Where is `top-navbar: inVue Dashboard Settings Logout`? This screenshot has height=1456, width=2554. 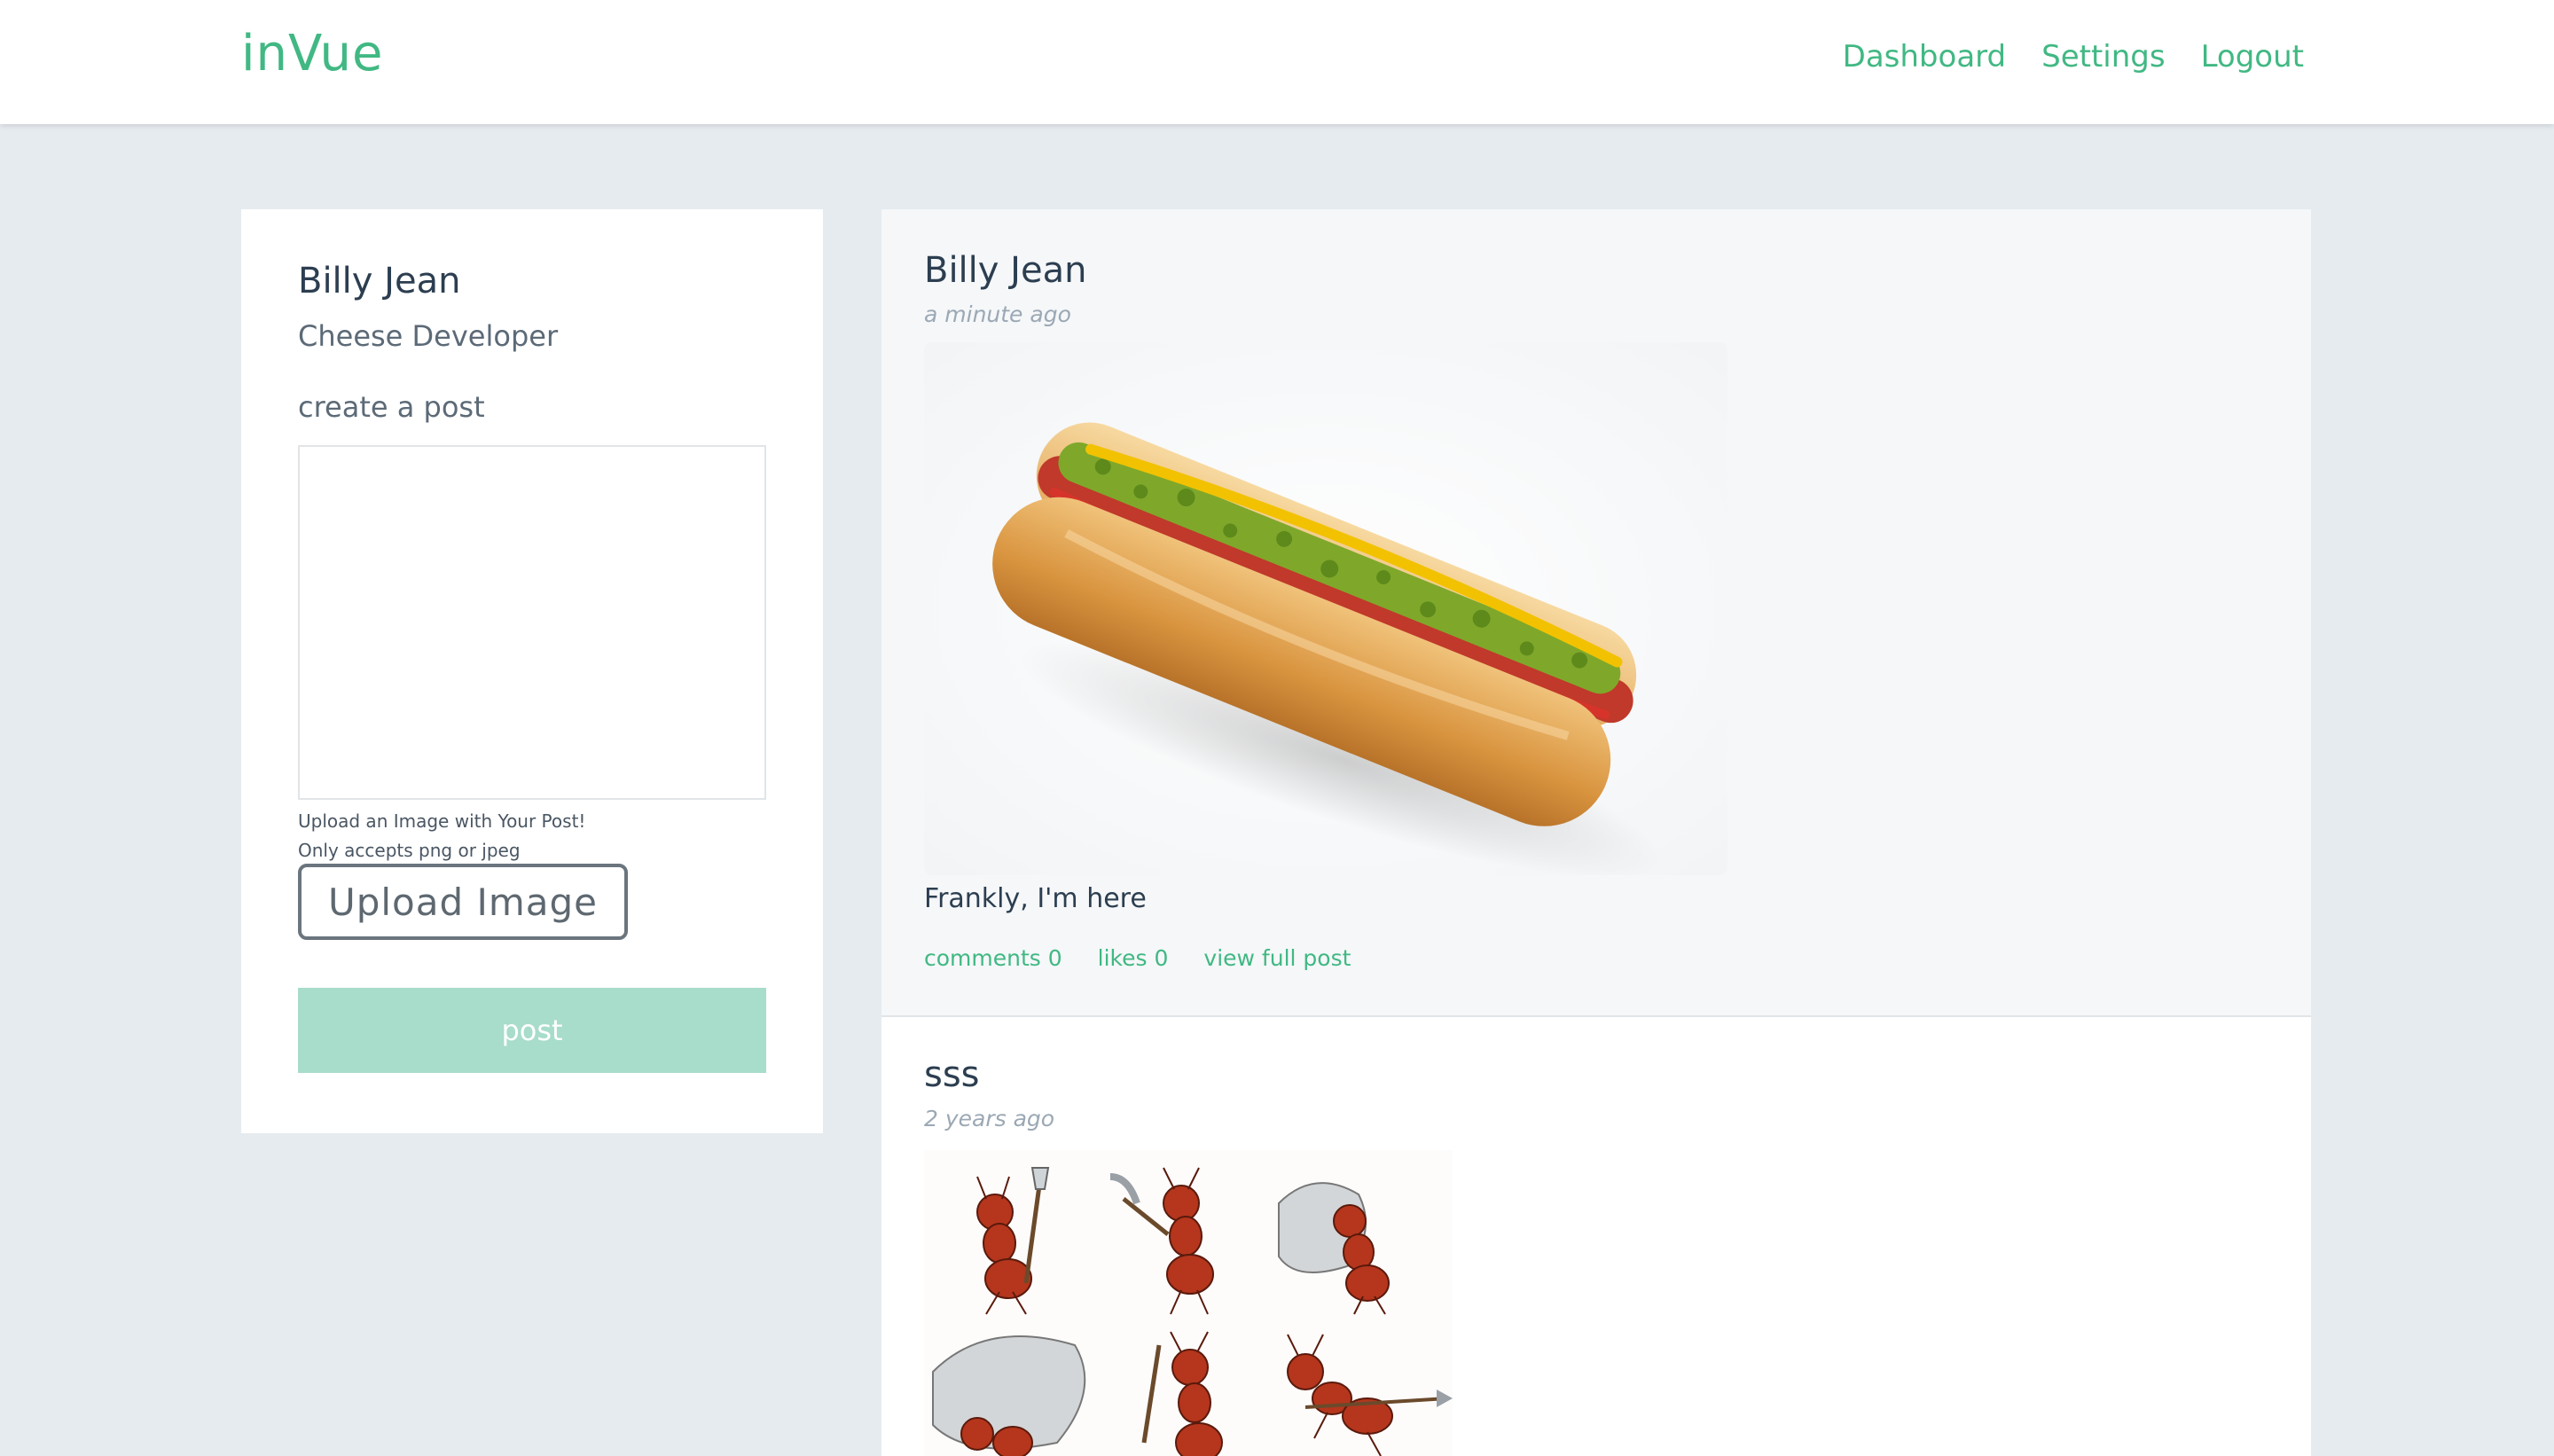
top-navbar: inVue Dashboard Settings Logout is located at coordinates (1277, 62).